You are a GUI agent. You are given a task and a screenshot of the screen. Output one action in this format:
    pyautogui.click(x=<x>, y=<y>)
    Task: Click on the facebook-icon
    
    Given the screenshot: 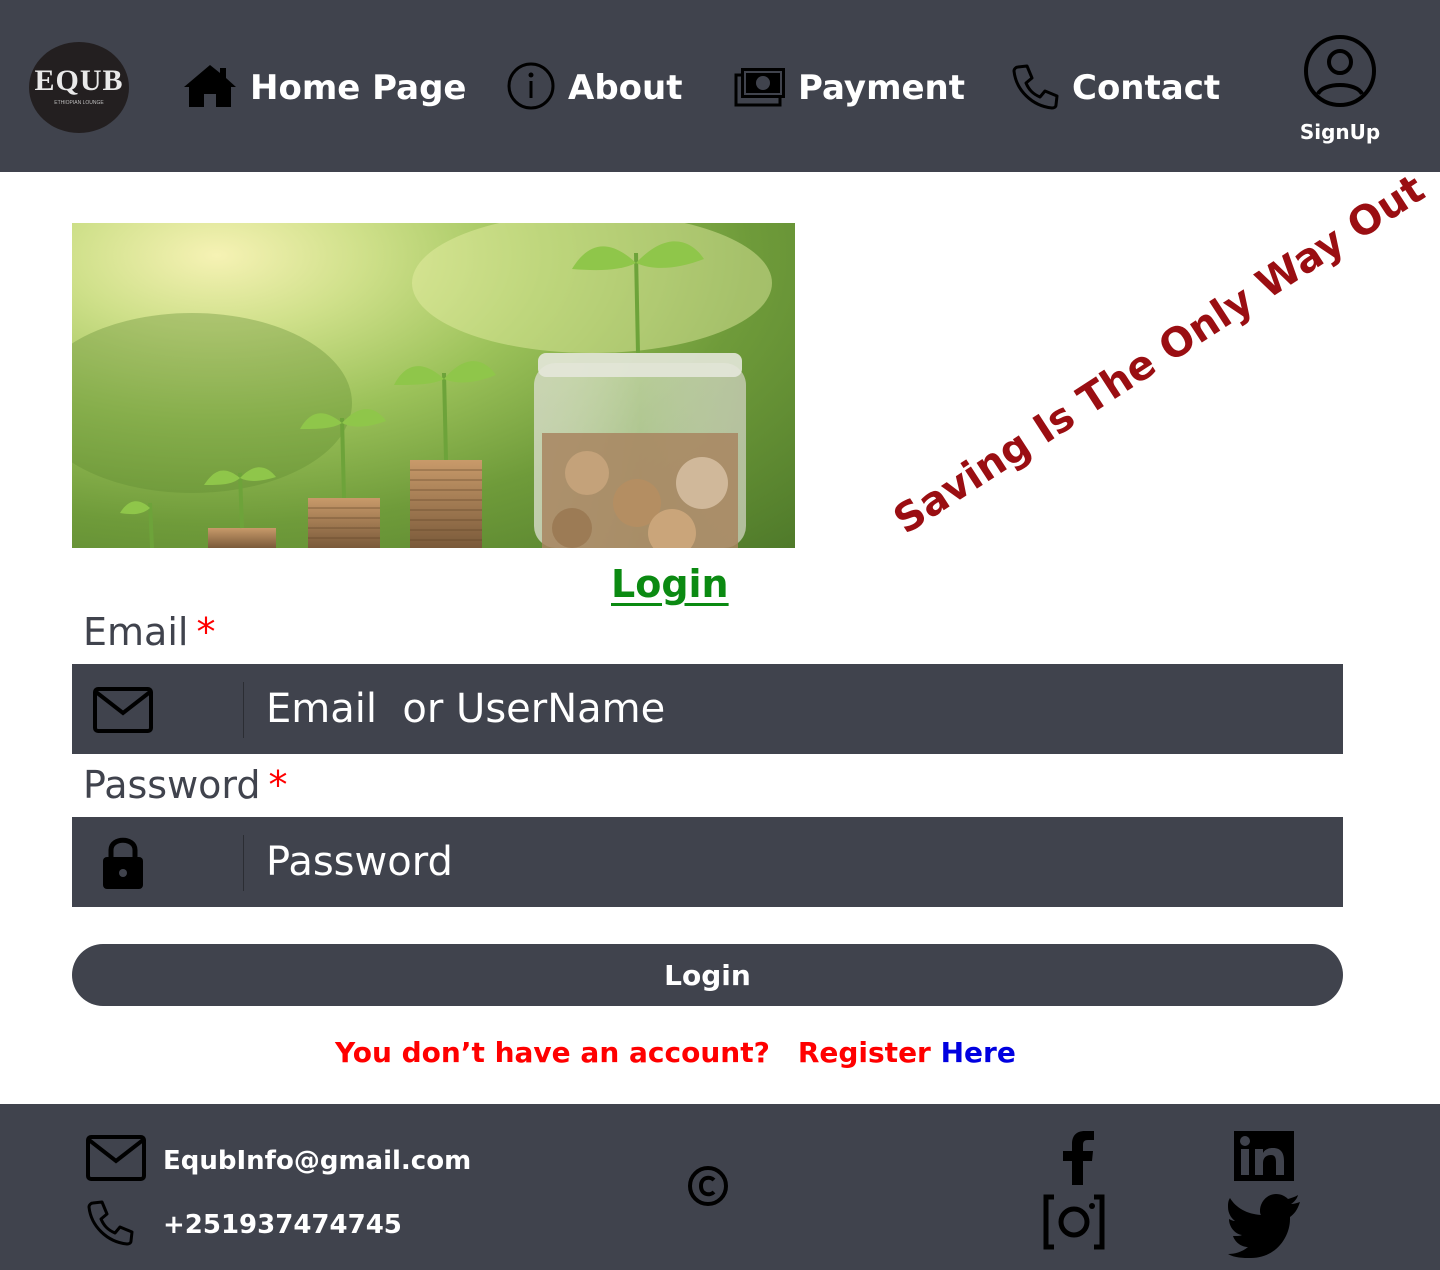 What is the action you would take?
    pyautogui.click(x=1078, y=1160)
    